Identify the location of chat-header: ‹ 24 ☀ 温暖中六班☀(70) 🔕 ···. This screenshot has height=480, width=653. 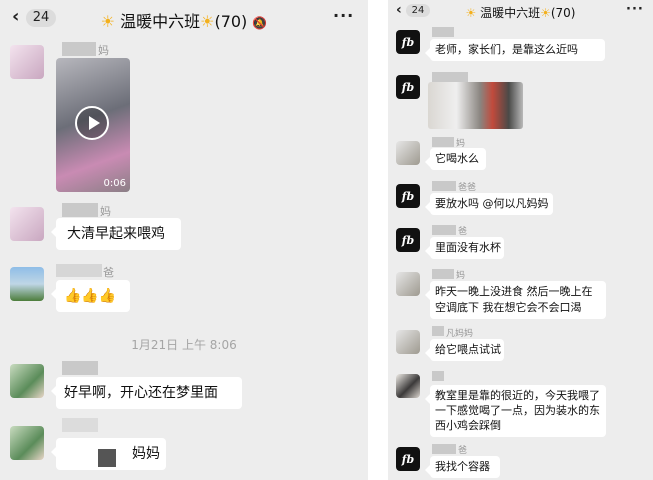
(184, 18).